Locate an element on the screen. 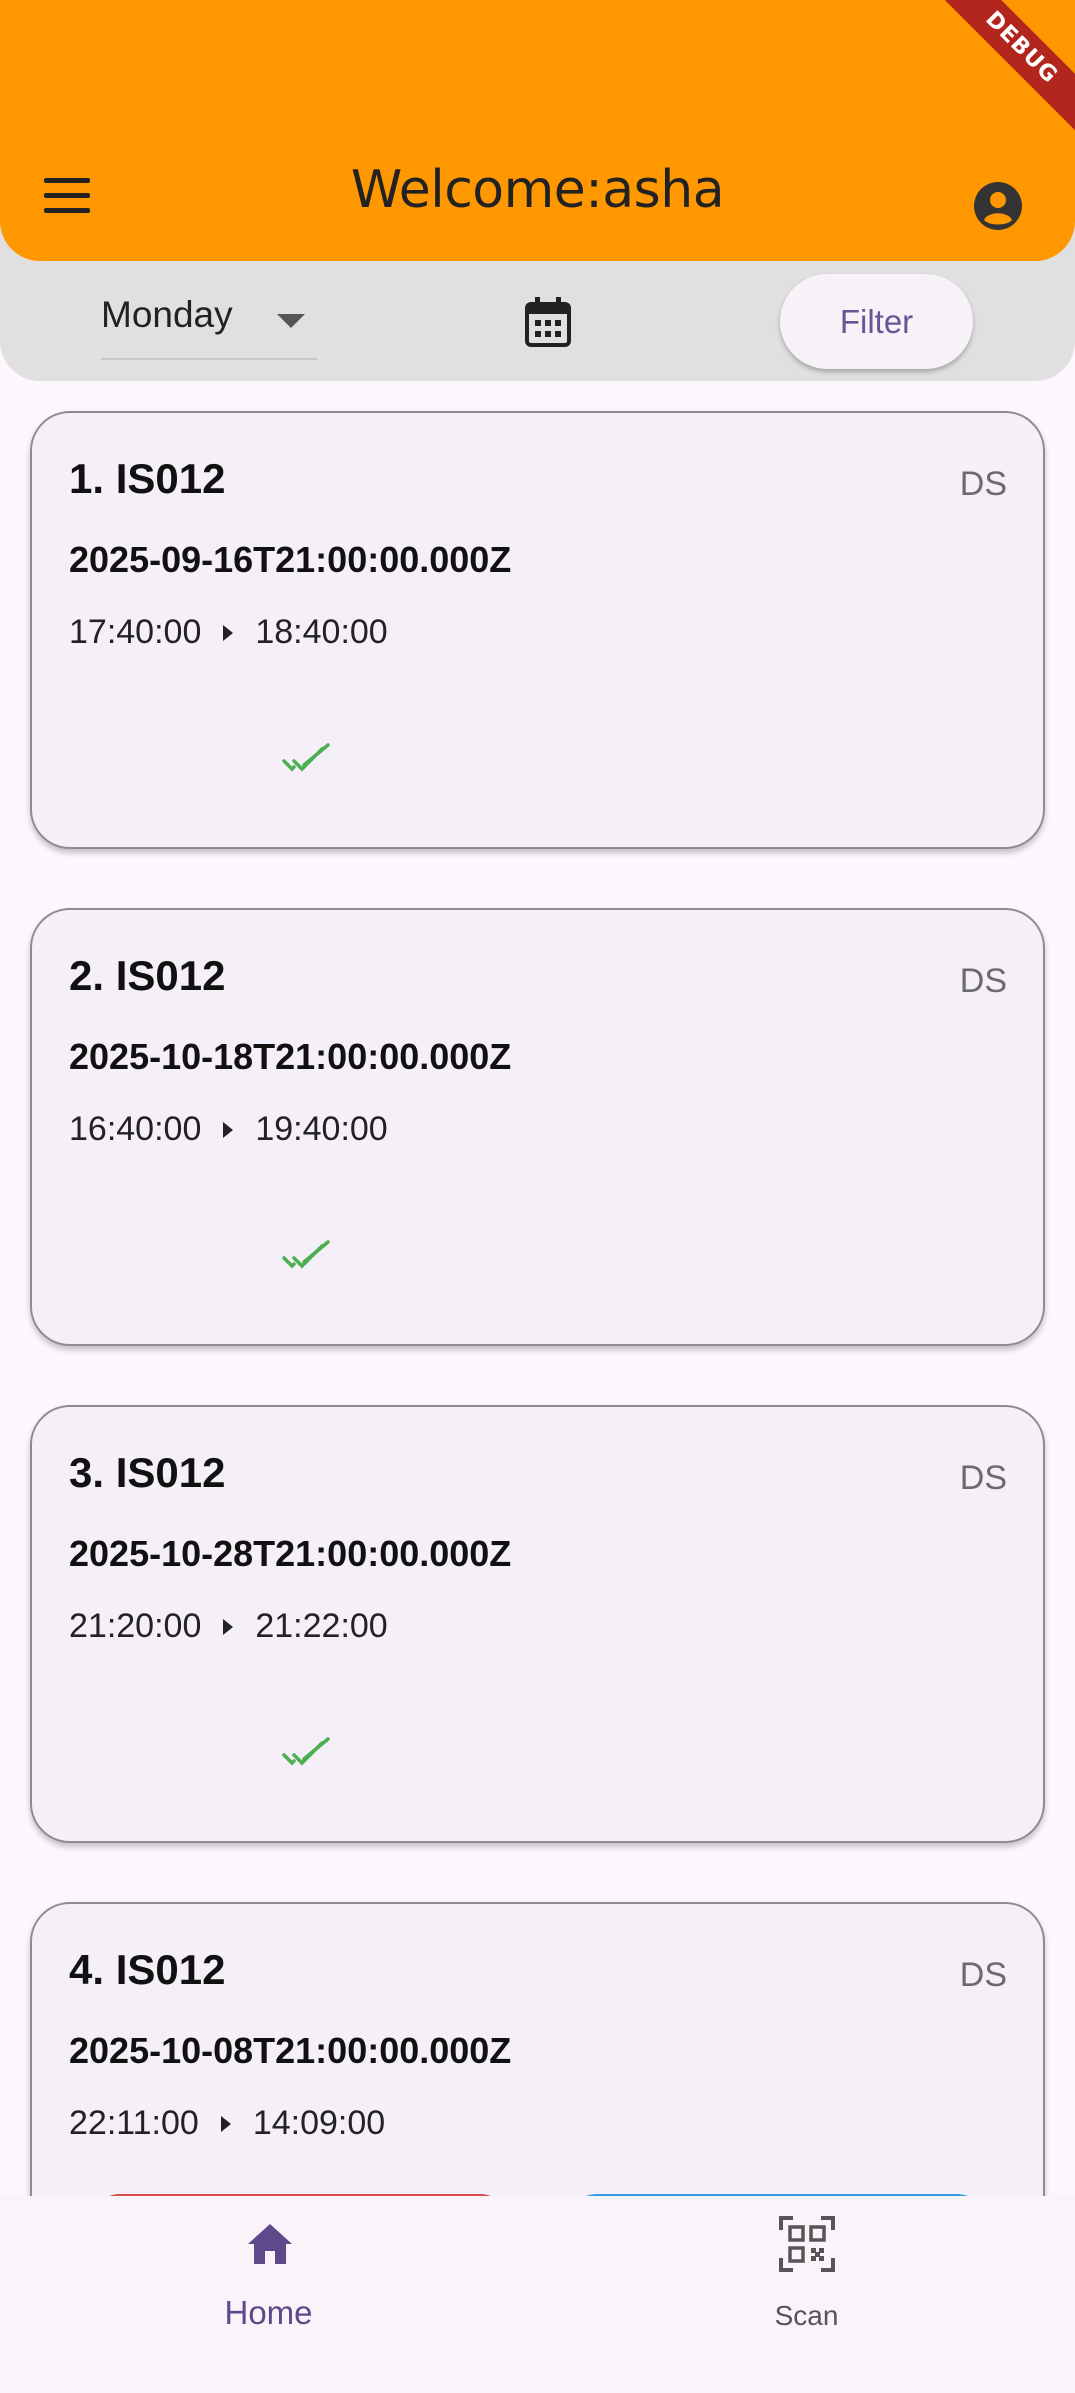  nav-home: Home is located at coordinates (268, 2294).